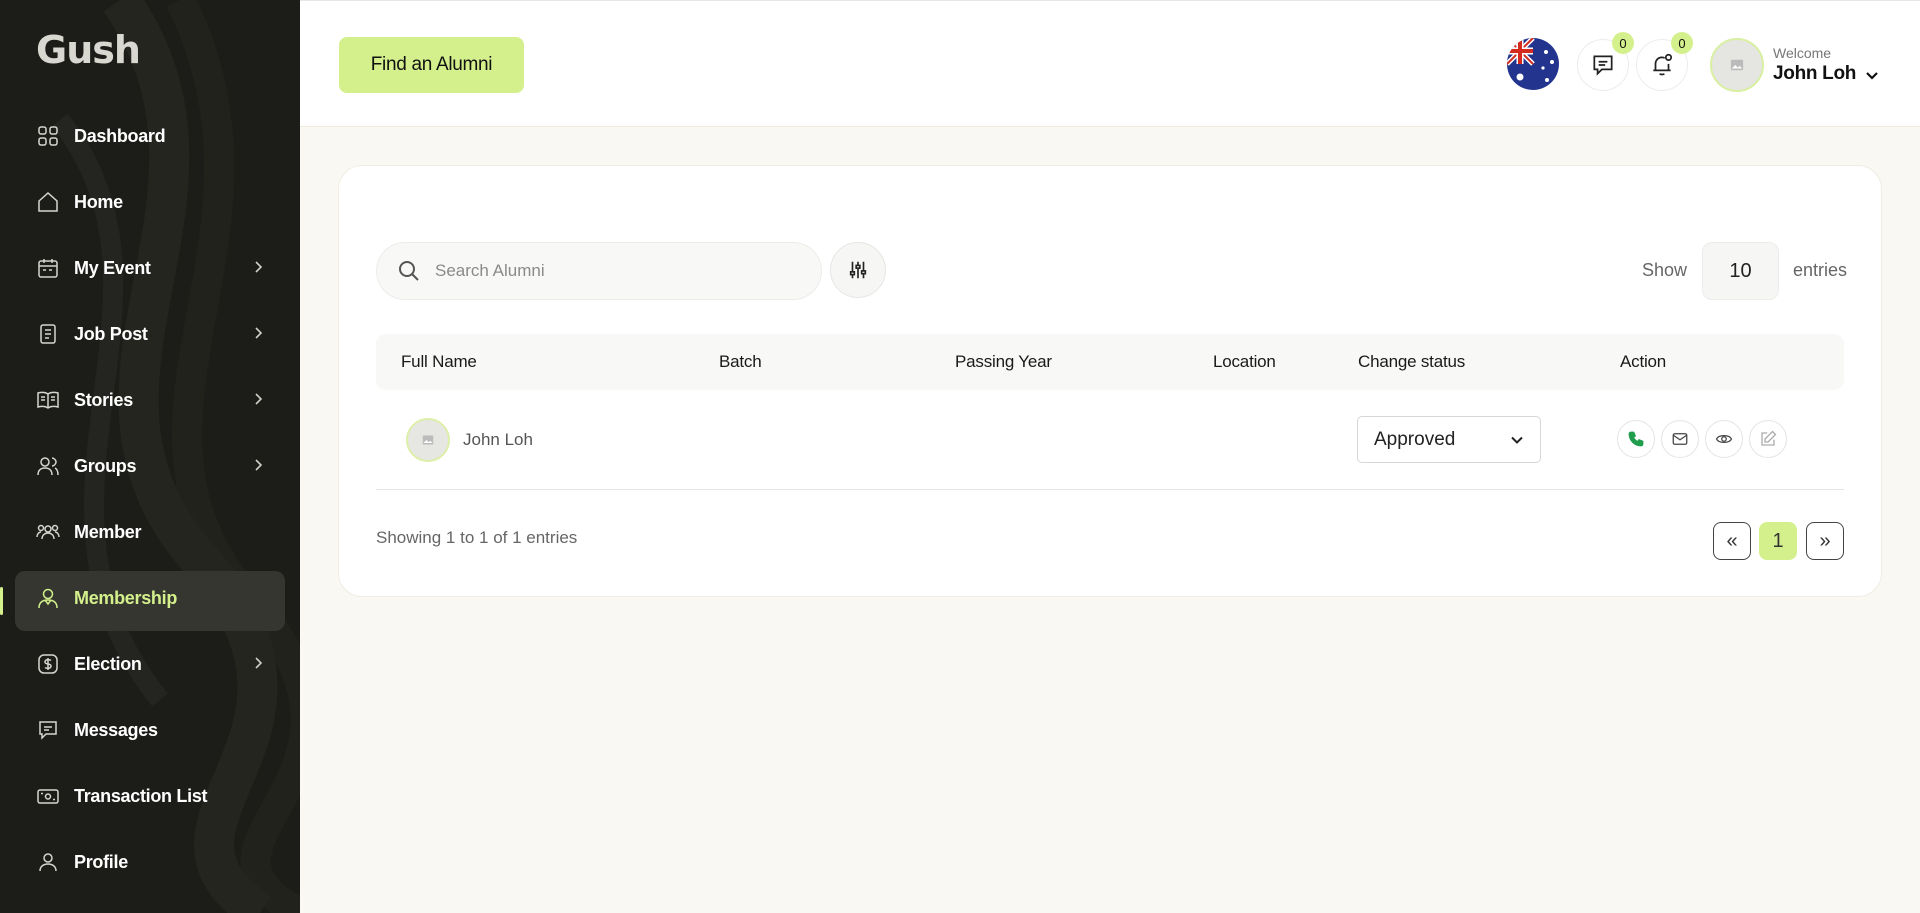 This screenshot has height=913, width=1920. What do you see at coordinates (48, 532) in the screenshot?
I see `members-icon` at bounding box center [48, 532].